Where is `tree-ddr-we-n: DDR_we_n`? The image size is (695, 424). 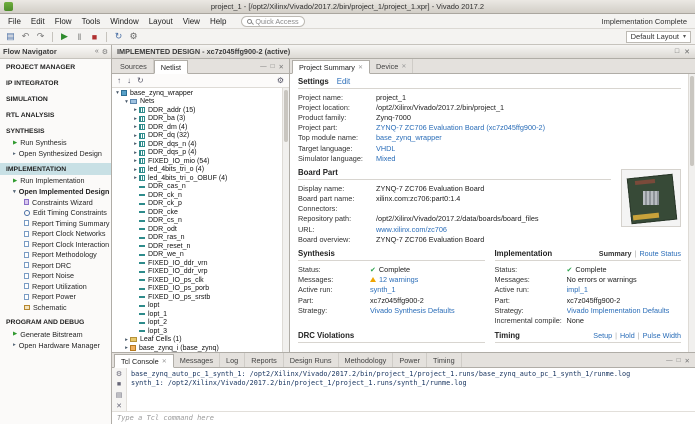 tree-ddr-we-n: DDR_we_n is located at coordinates (197, 255).